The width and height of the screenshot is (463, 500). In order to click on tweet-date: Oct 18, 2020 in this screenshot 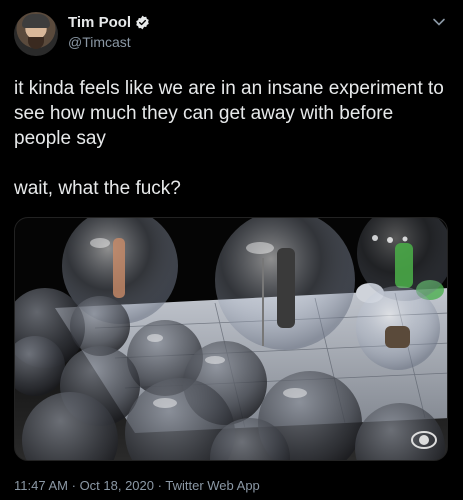, I will do `click(117, 485)`.